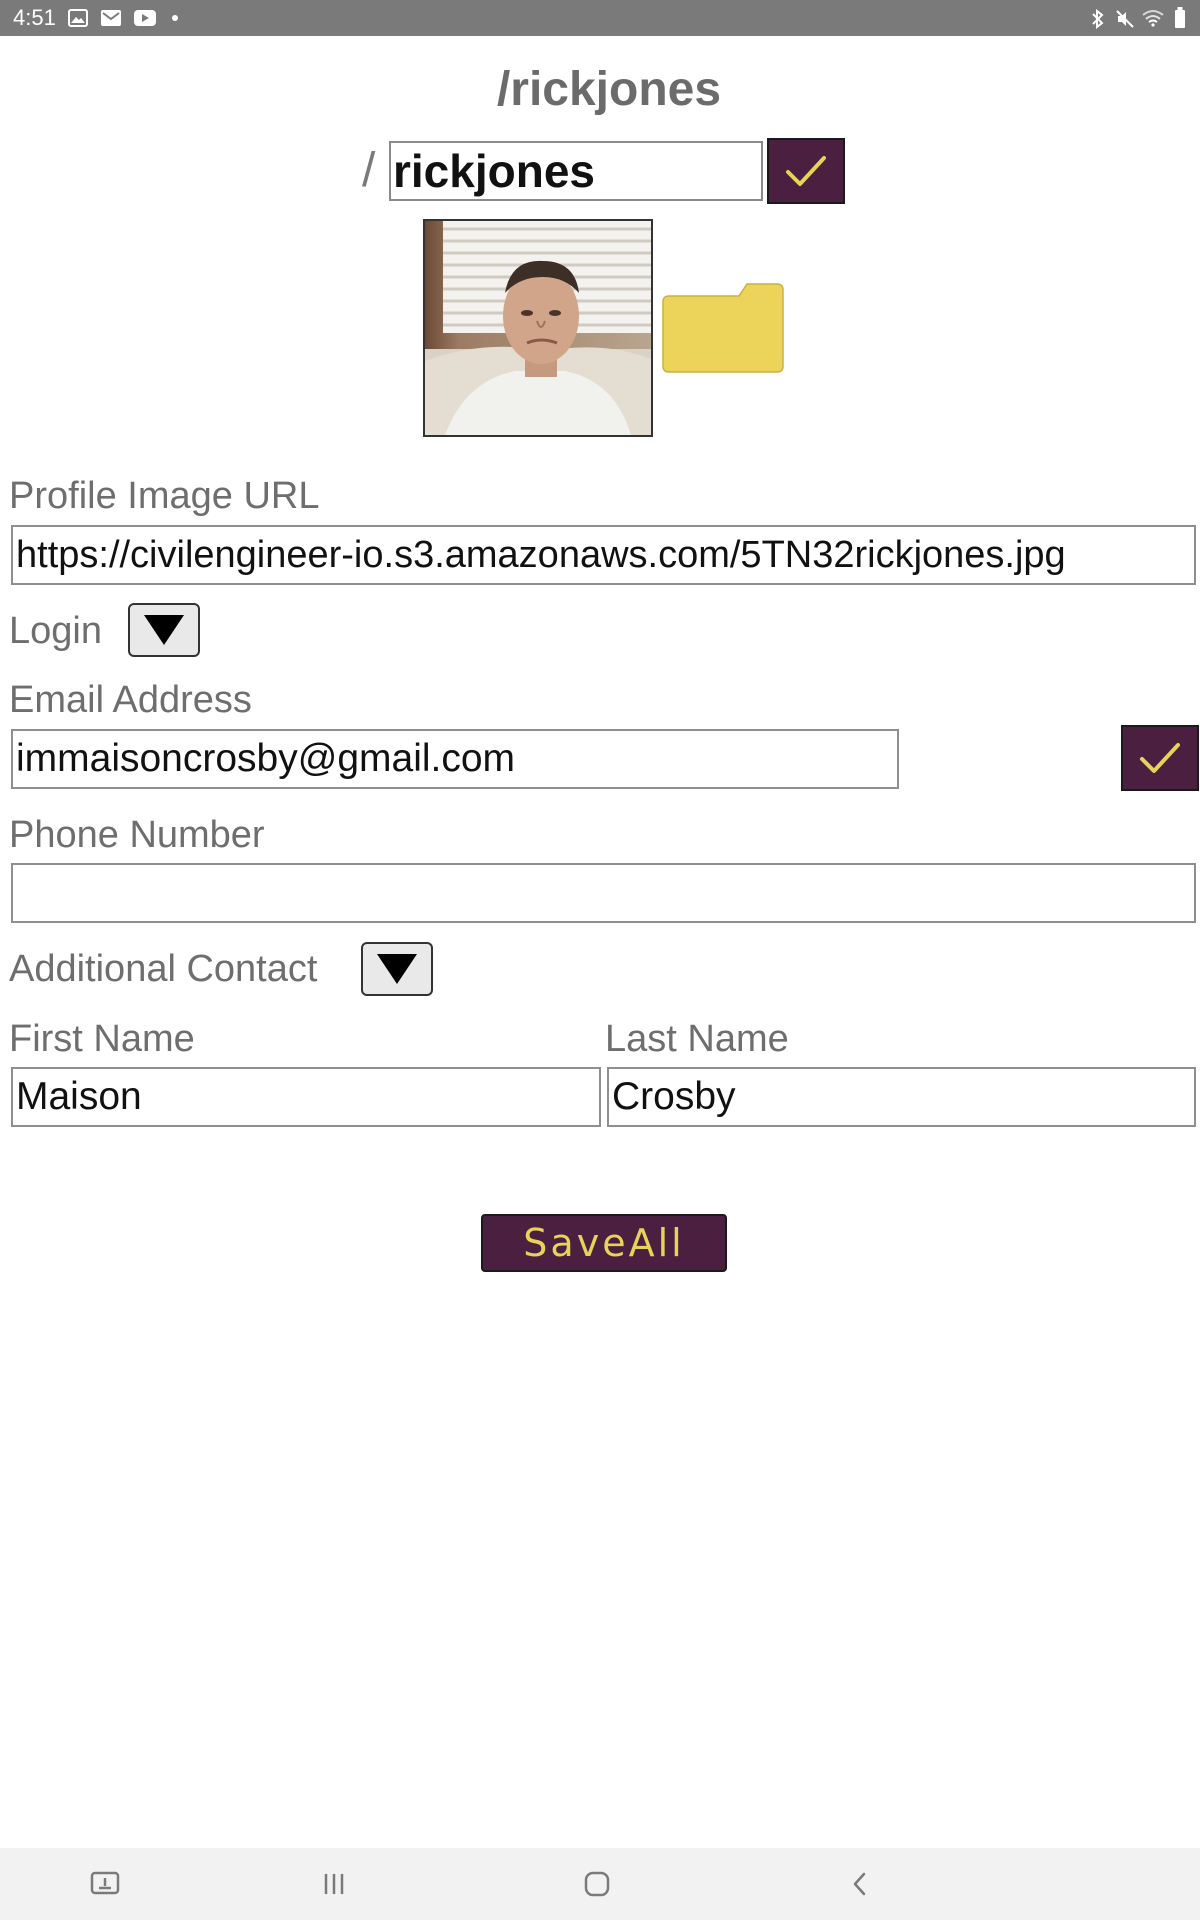 This screenshot has width=1200, height=1920. What do you see at coordinates (137, 835) in the screenshot?
I see `phone-label: Phone Number` at bounding box center [137, 835].